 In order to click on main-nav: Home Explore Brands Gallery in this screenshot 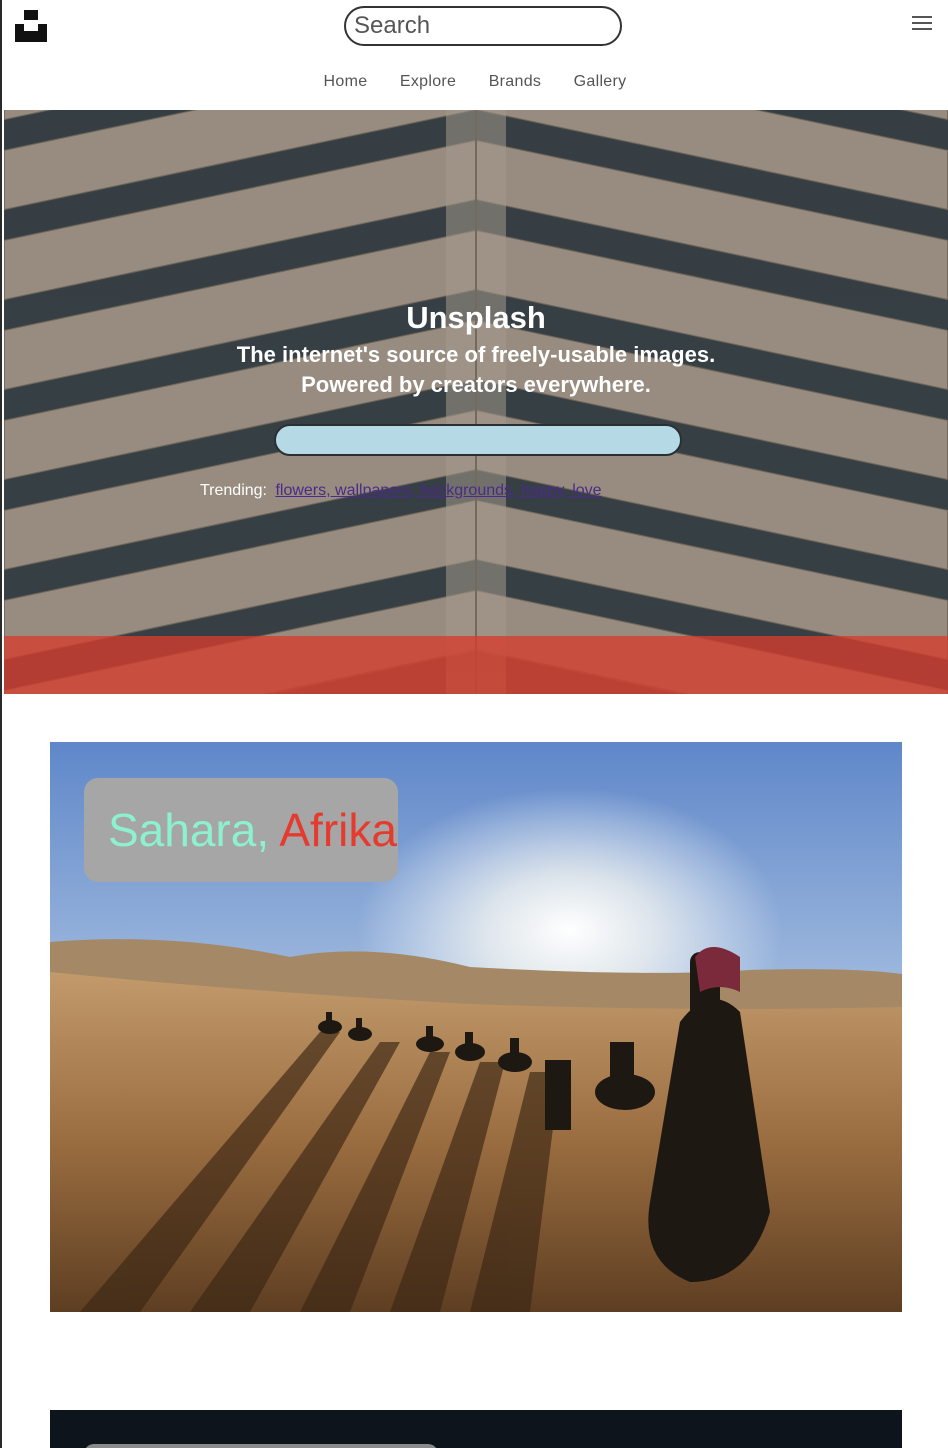, I will do `click(475, 82)`.